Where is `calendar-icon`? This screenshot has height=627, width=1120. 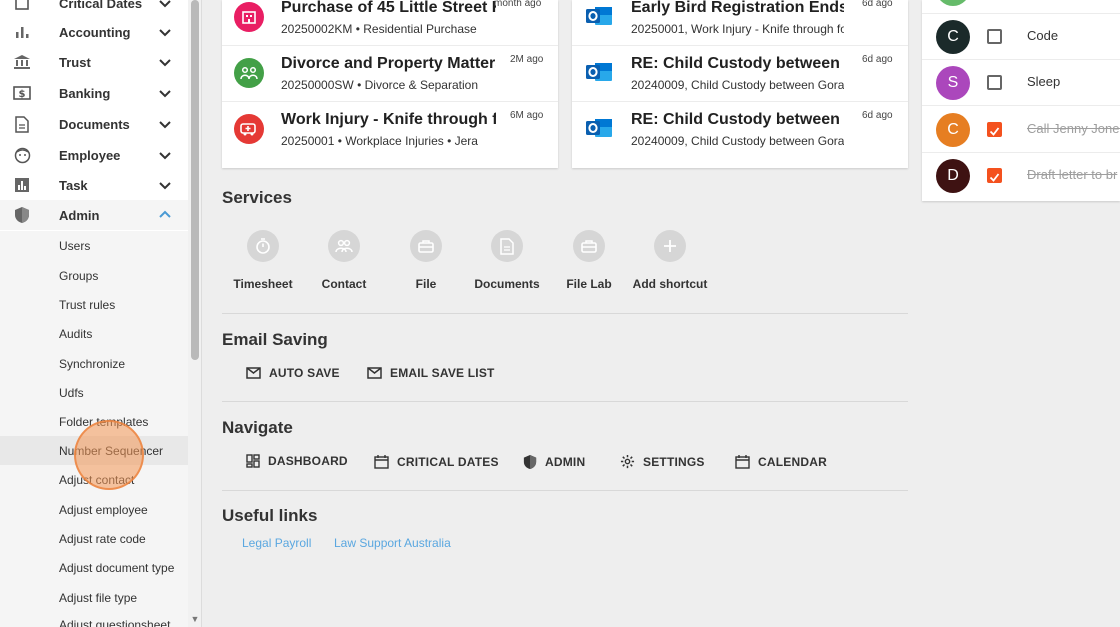
calendar-icon is located at coordinates (381, 462).